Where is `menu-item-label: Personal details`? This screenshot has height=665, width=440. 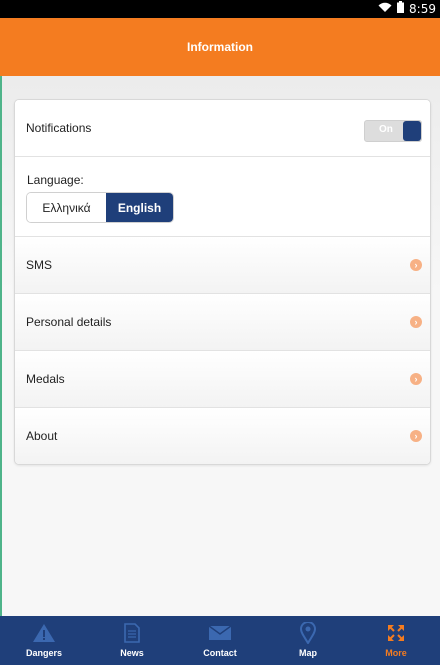
menu-item-label: Personal details is located at coordinates (69, 322).